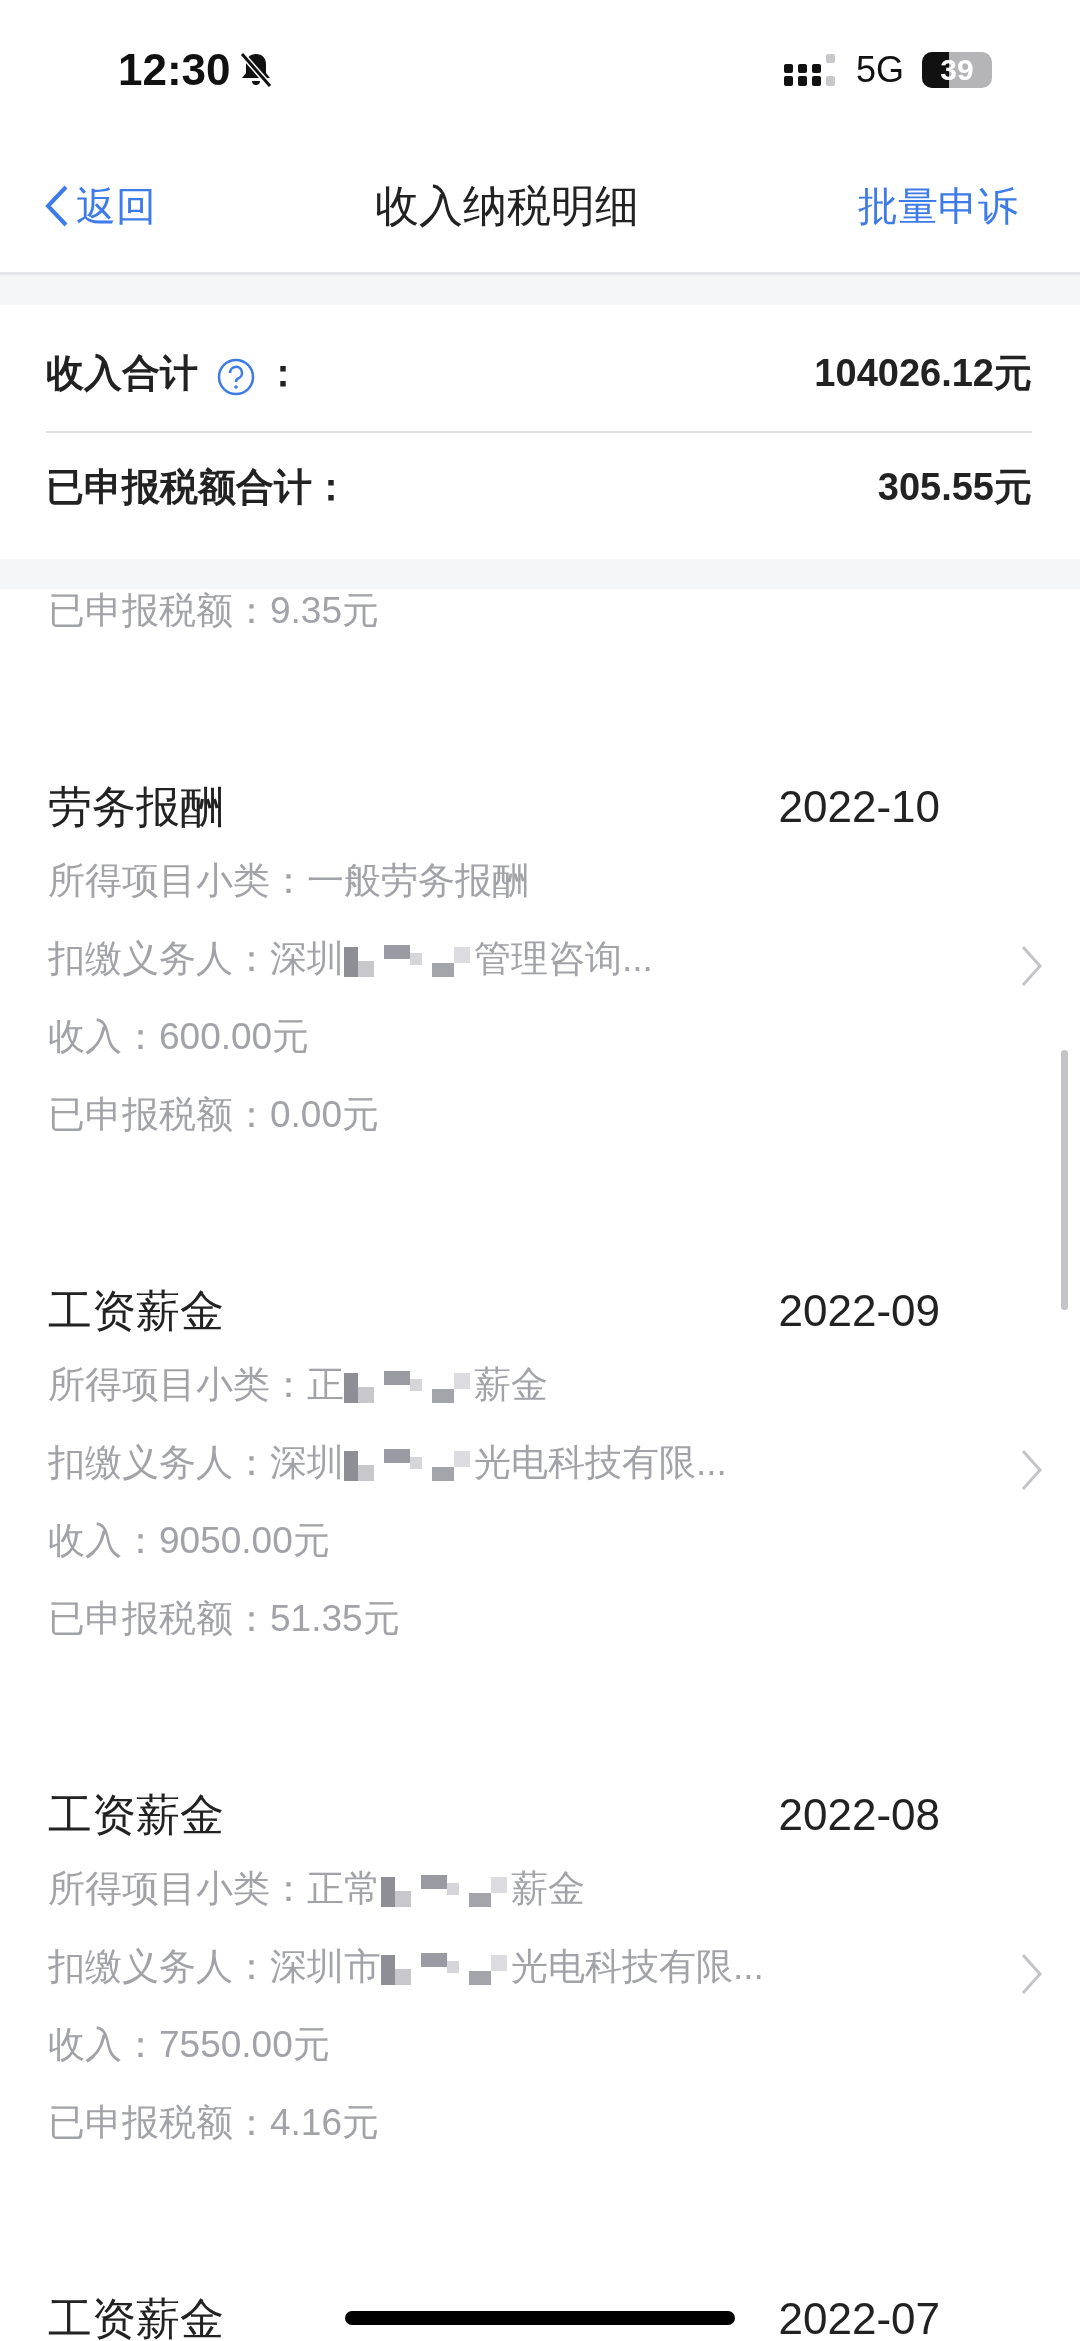 Image resolution: width=1080 pixels, height=2341 pixels. What do you see at coordinates (213, 2123) in the screenshot?
I see `detail-text: 已申报税额：4.16元` at bounding box center [213, 2123].